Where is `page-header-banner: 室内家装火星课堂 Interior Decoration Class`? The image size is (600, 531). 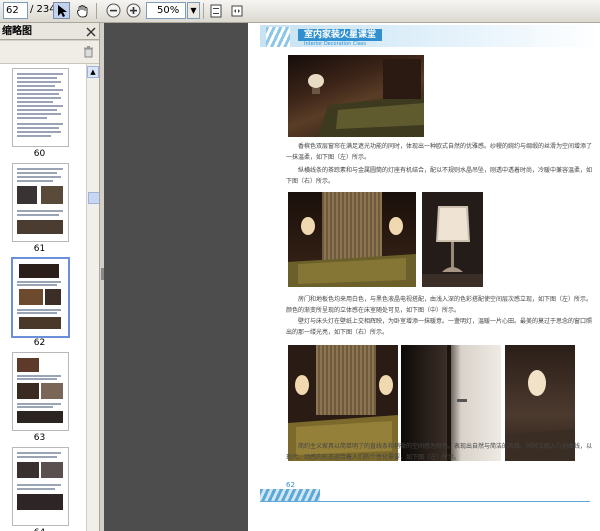
page-header-banner: 室内家装火星课堂 Interior Decoration Class is located at coordinates (430, 36).